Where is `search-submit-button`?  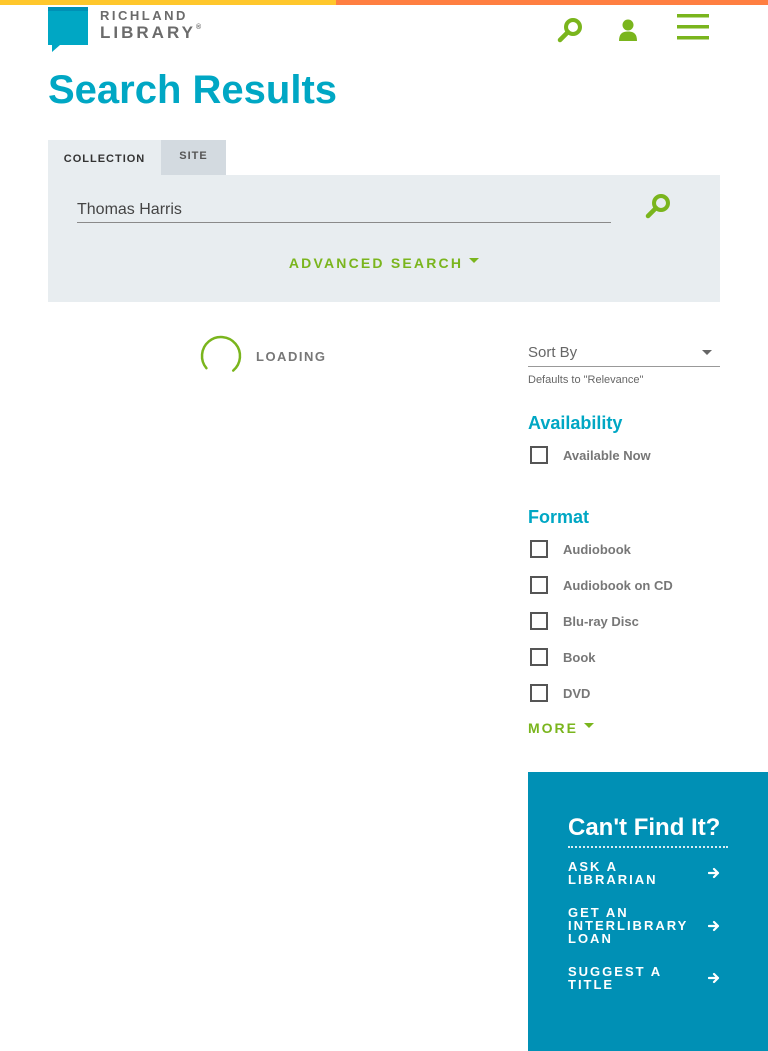
search-submit-button is located at coordinates (658, 206).